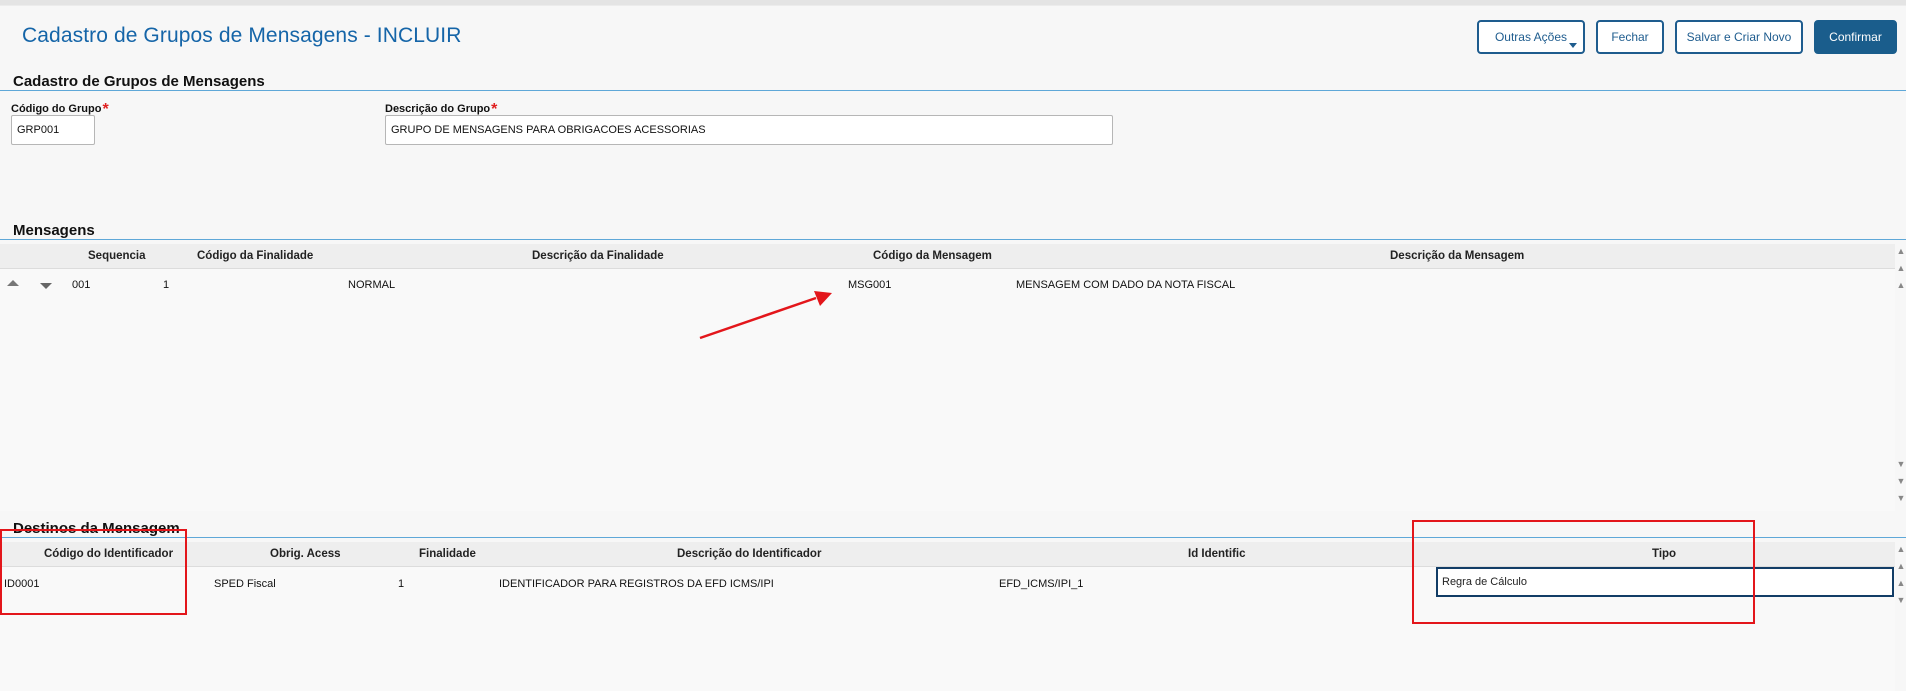 The height and width of the screenshot is (691, 1906). I want to click on form-section-title: Cadastro de Grupos de Mensagens, so click(139, 81).